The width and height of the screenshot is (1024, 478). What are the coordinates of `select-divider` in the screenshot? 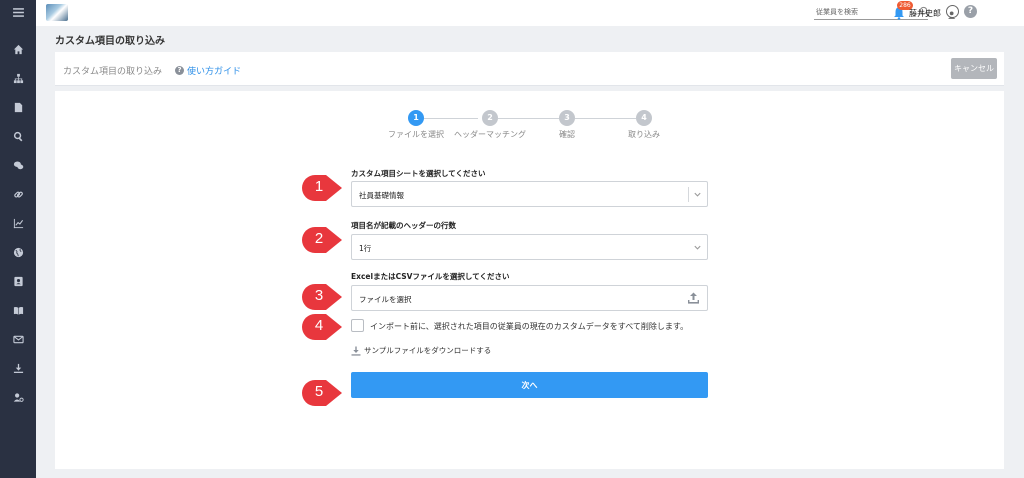 It's located at (688, 194).